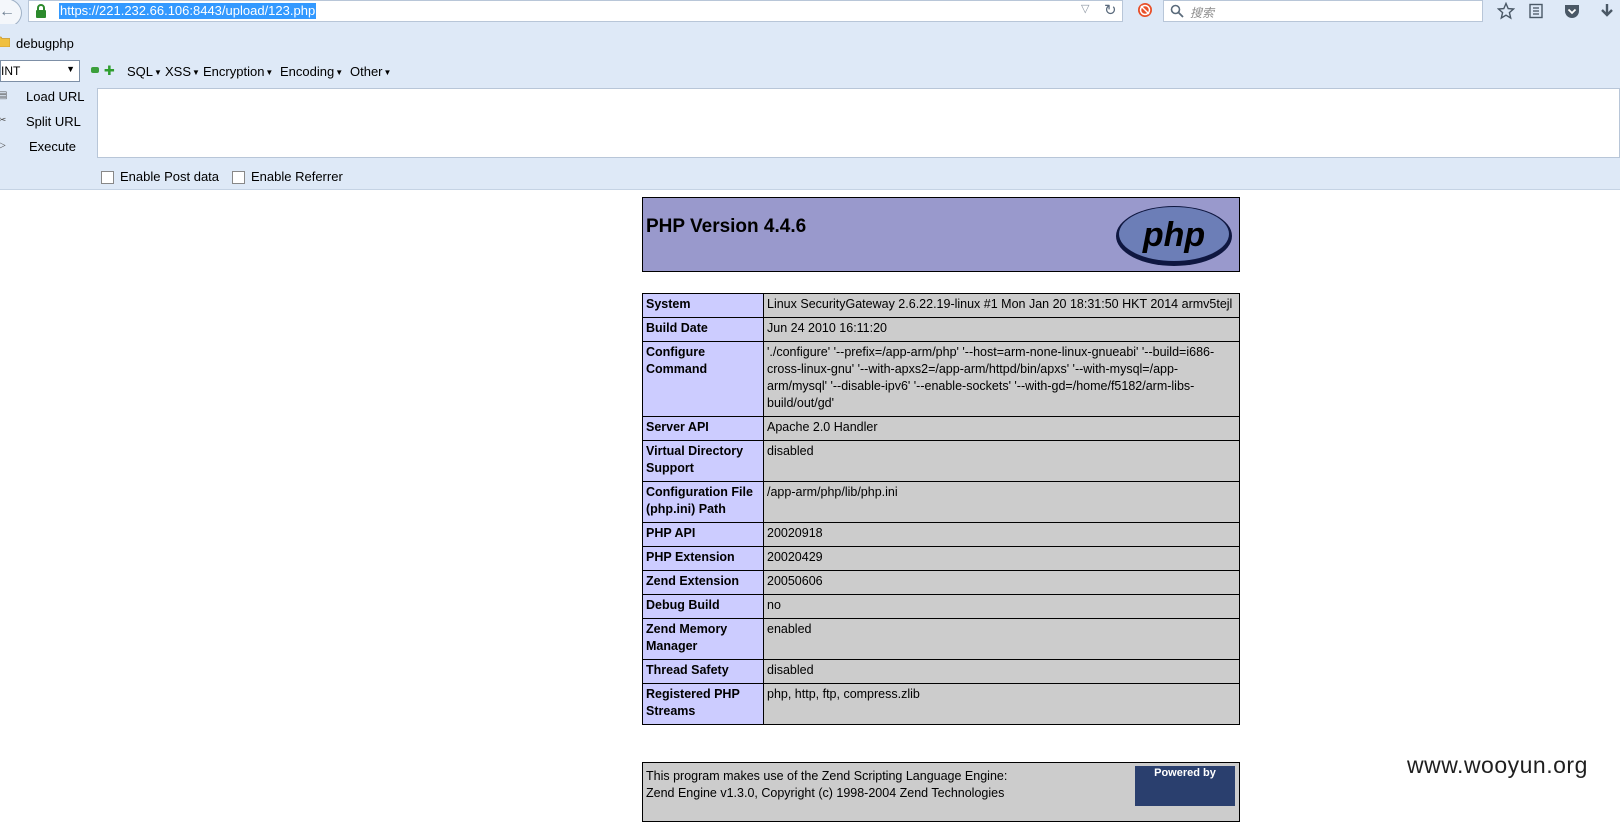 The width and height of the screenshot is (1620, 822). What do you see at coordinates (703, 704) in the screenshot?
I see `row-label: Registered PHP Streams` at bounding box center [703, 704].